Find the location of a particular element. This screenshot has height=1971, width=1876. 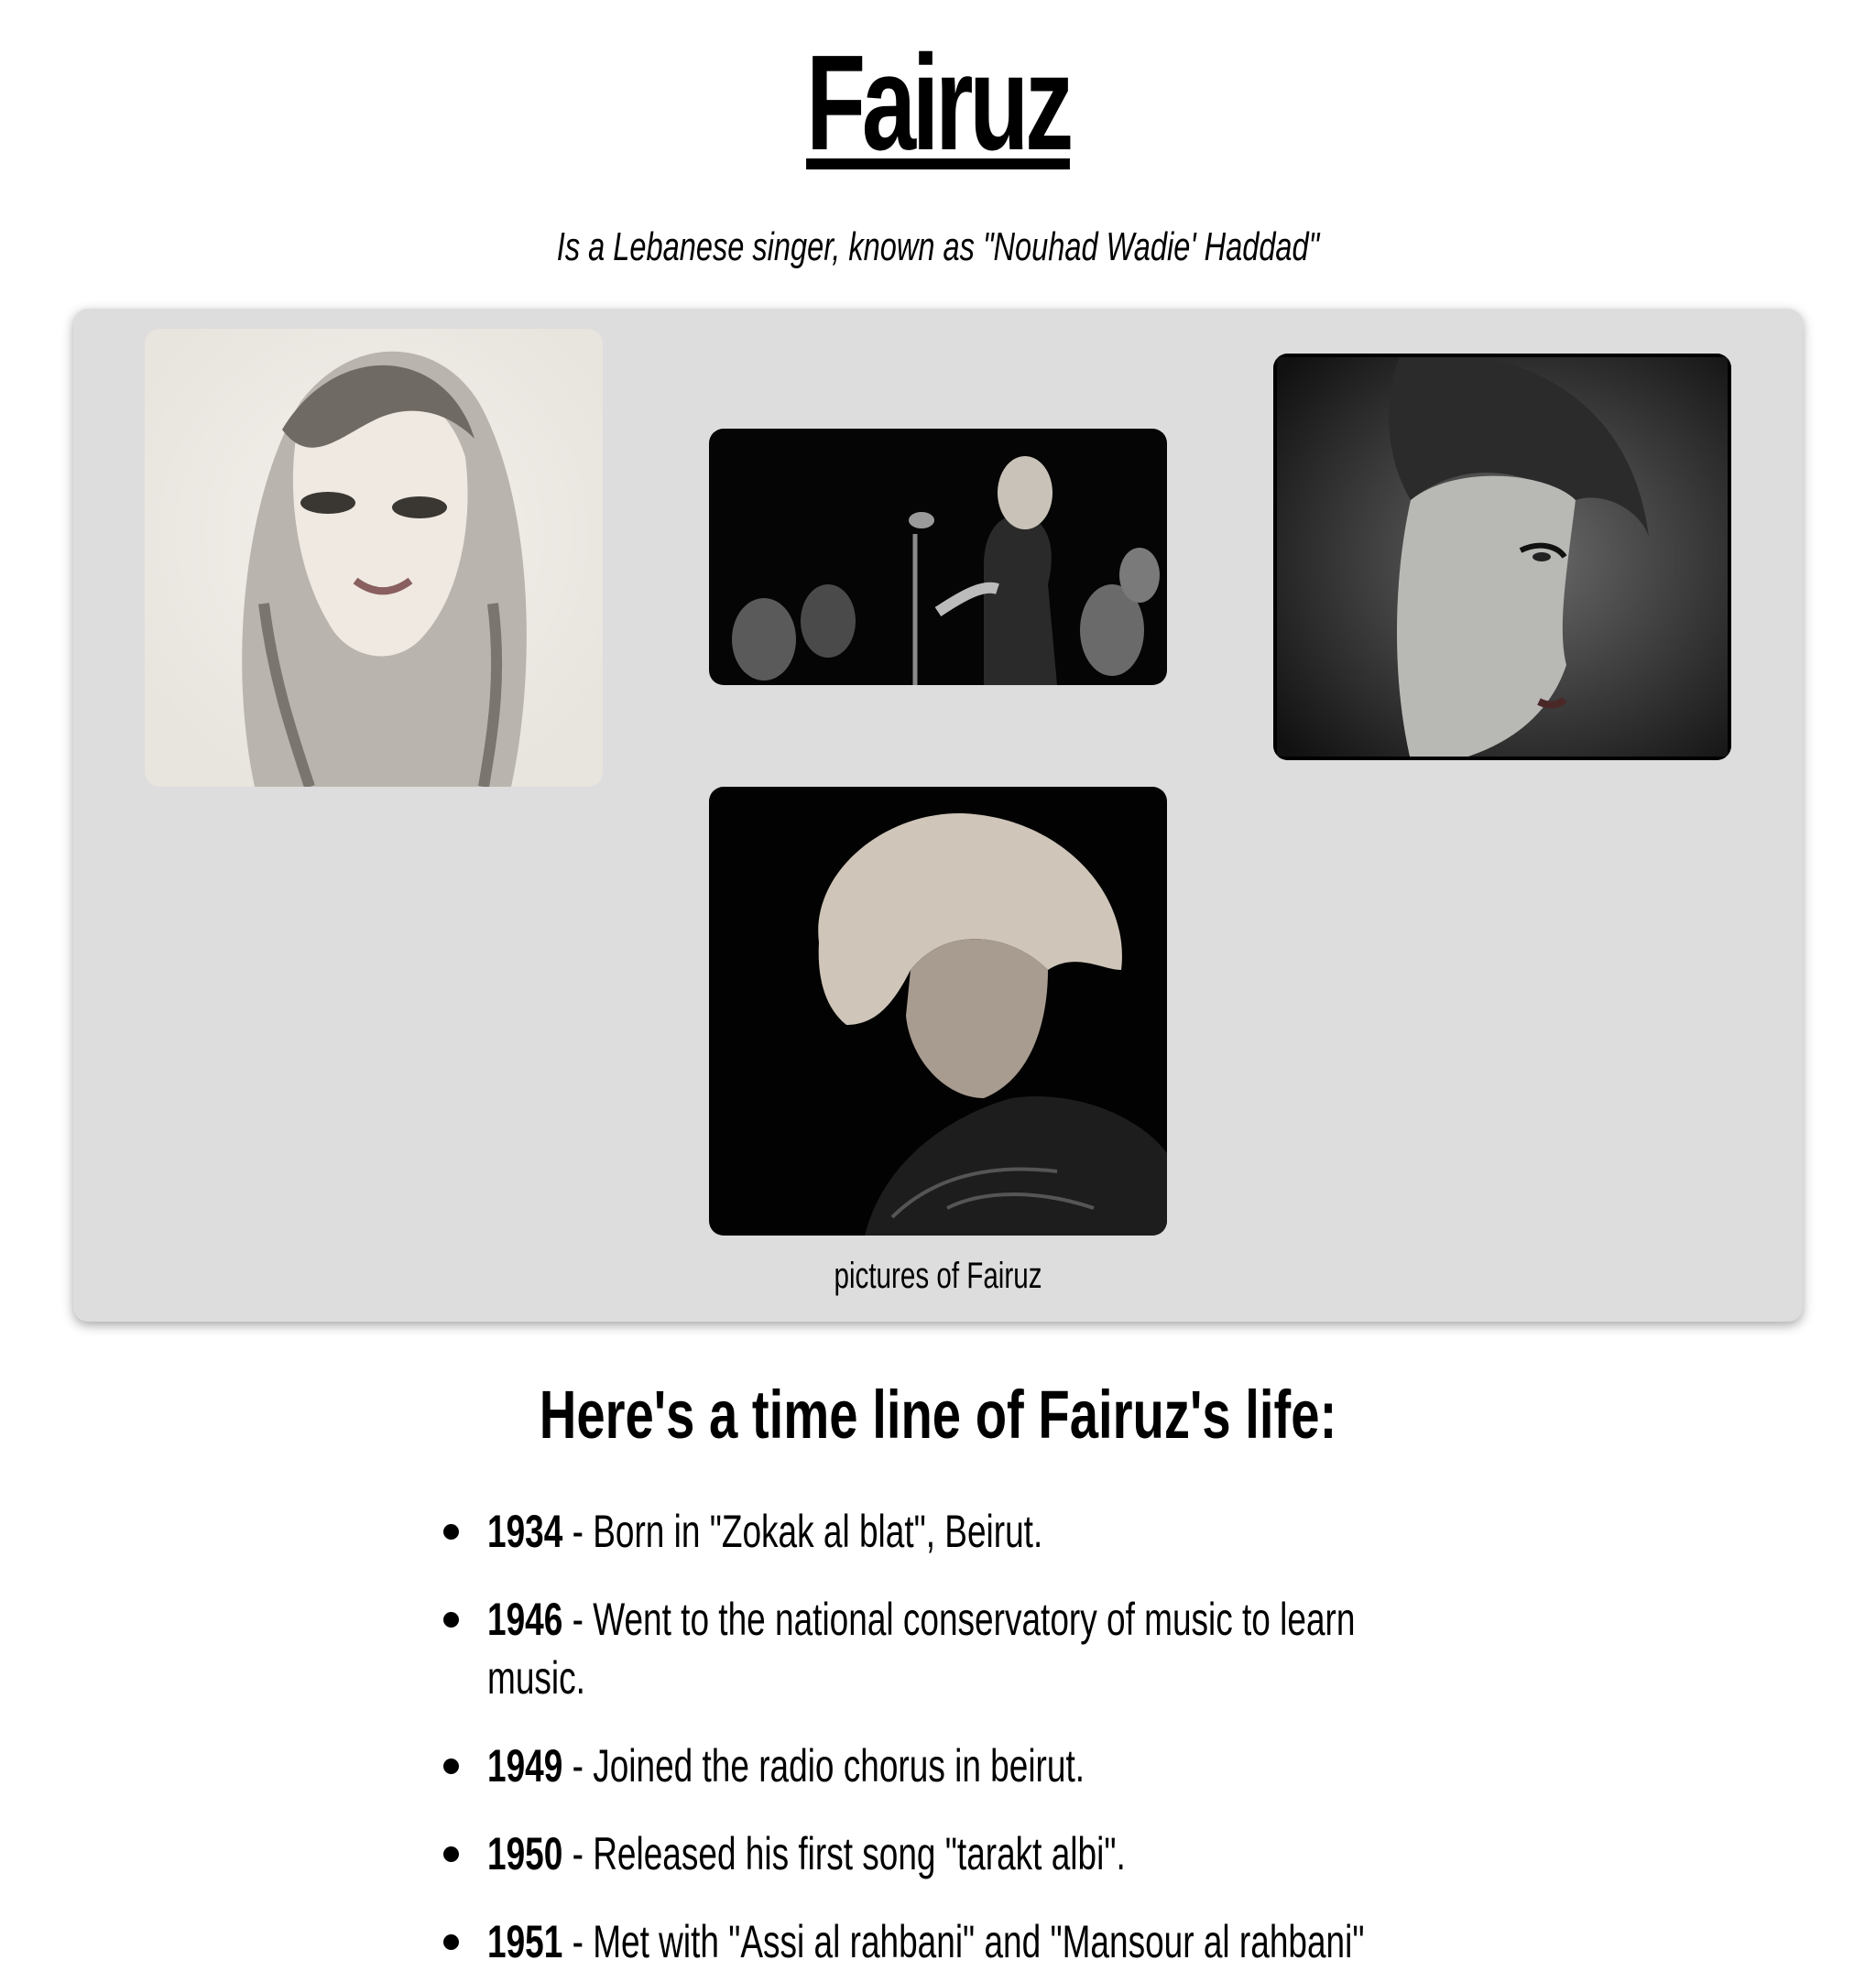

page-title: Fairuz is located at coordinates (938, 103).